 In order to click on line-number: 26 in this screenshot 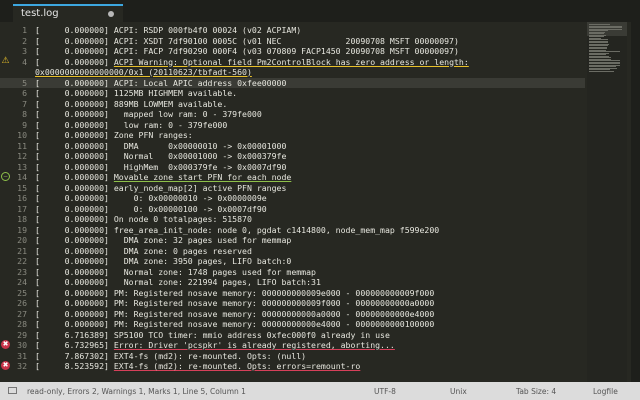, I will do `click(22, 303)`.